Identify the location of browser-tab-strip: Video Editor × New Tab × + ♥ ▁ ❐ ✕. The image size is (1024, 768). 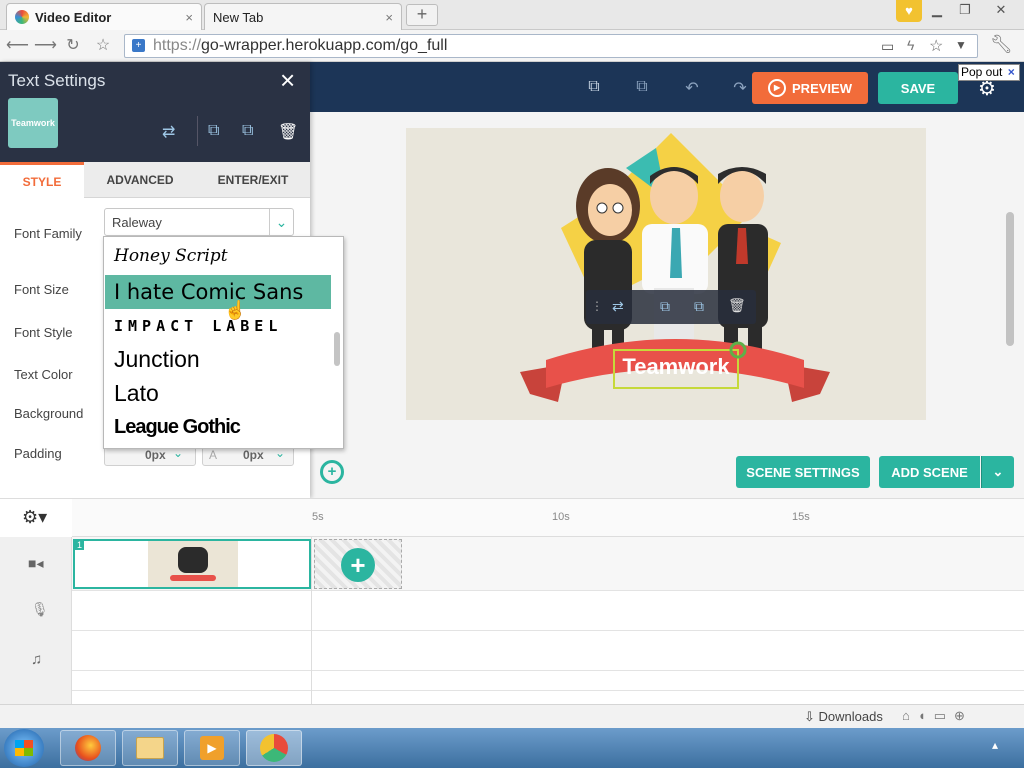
(512, 15).